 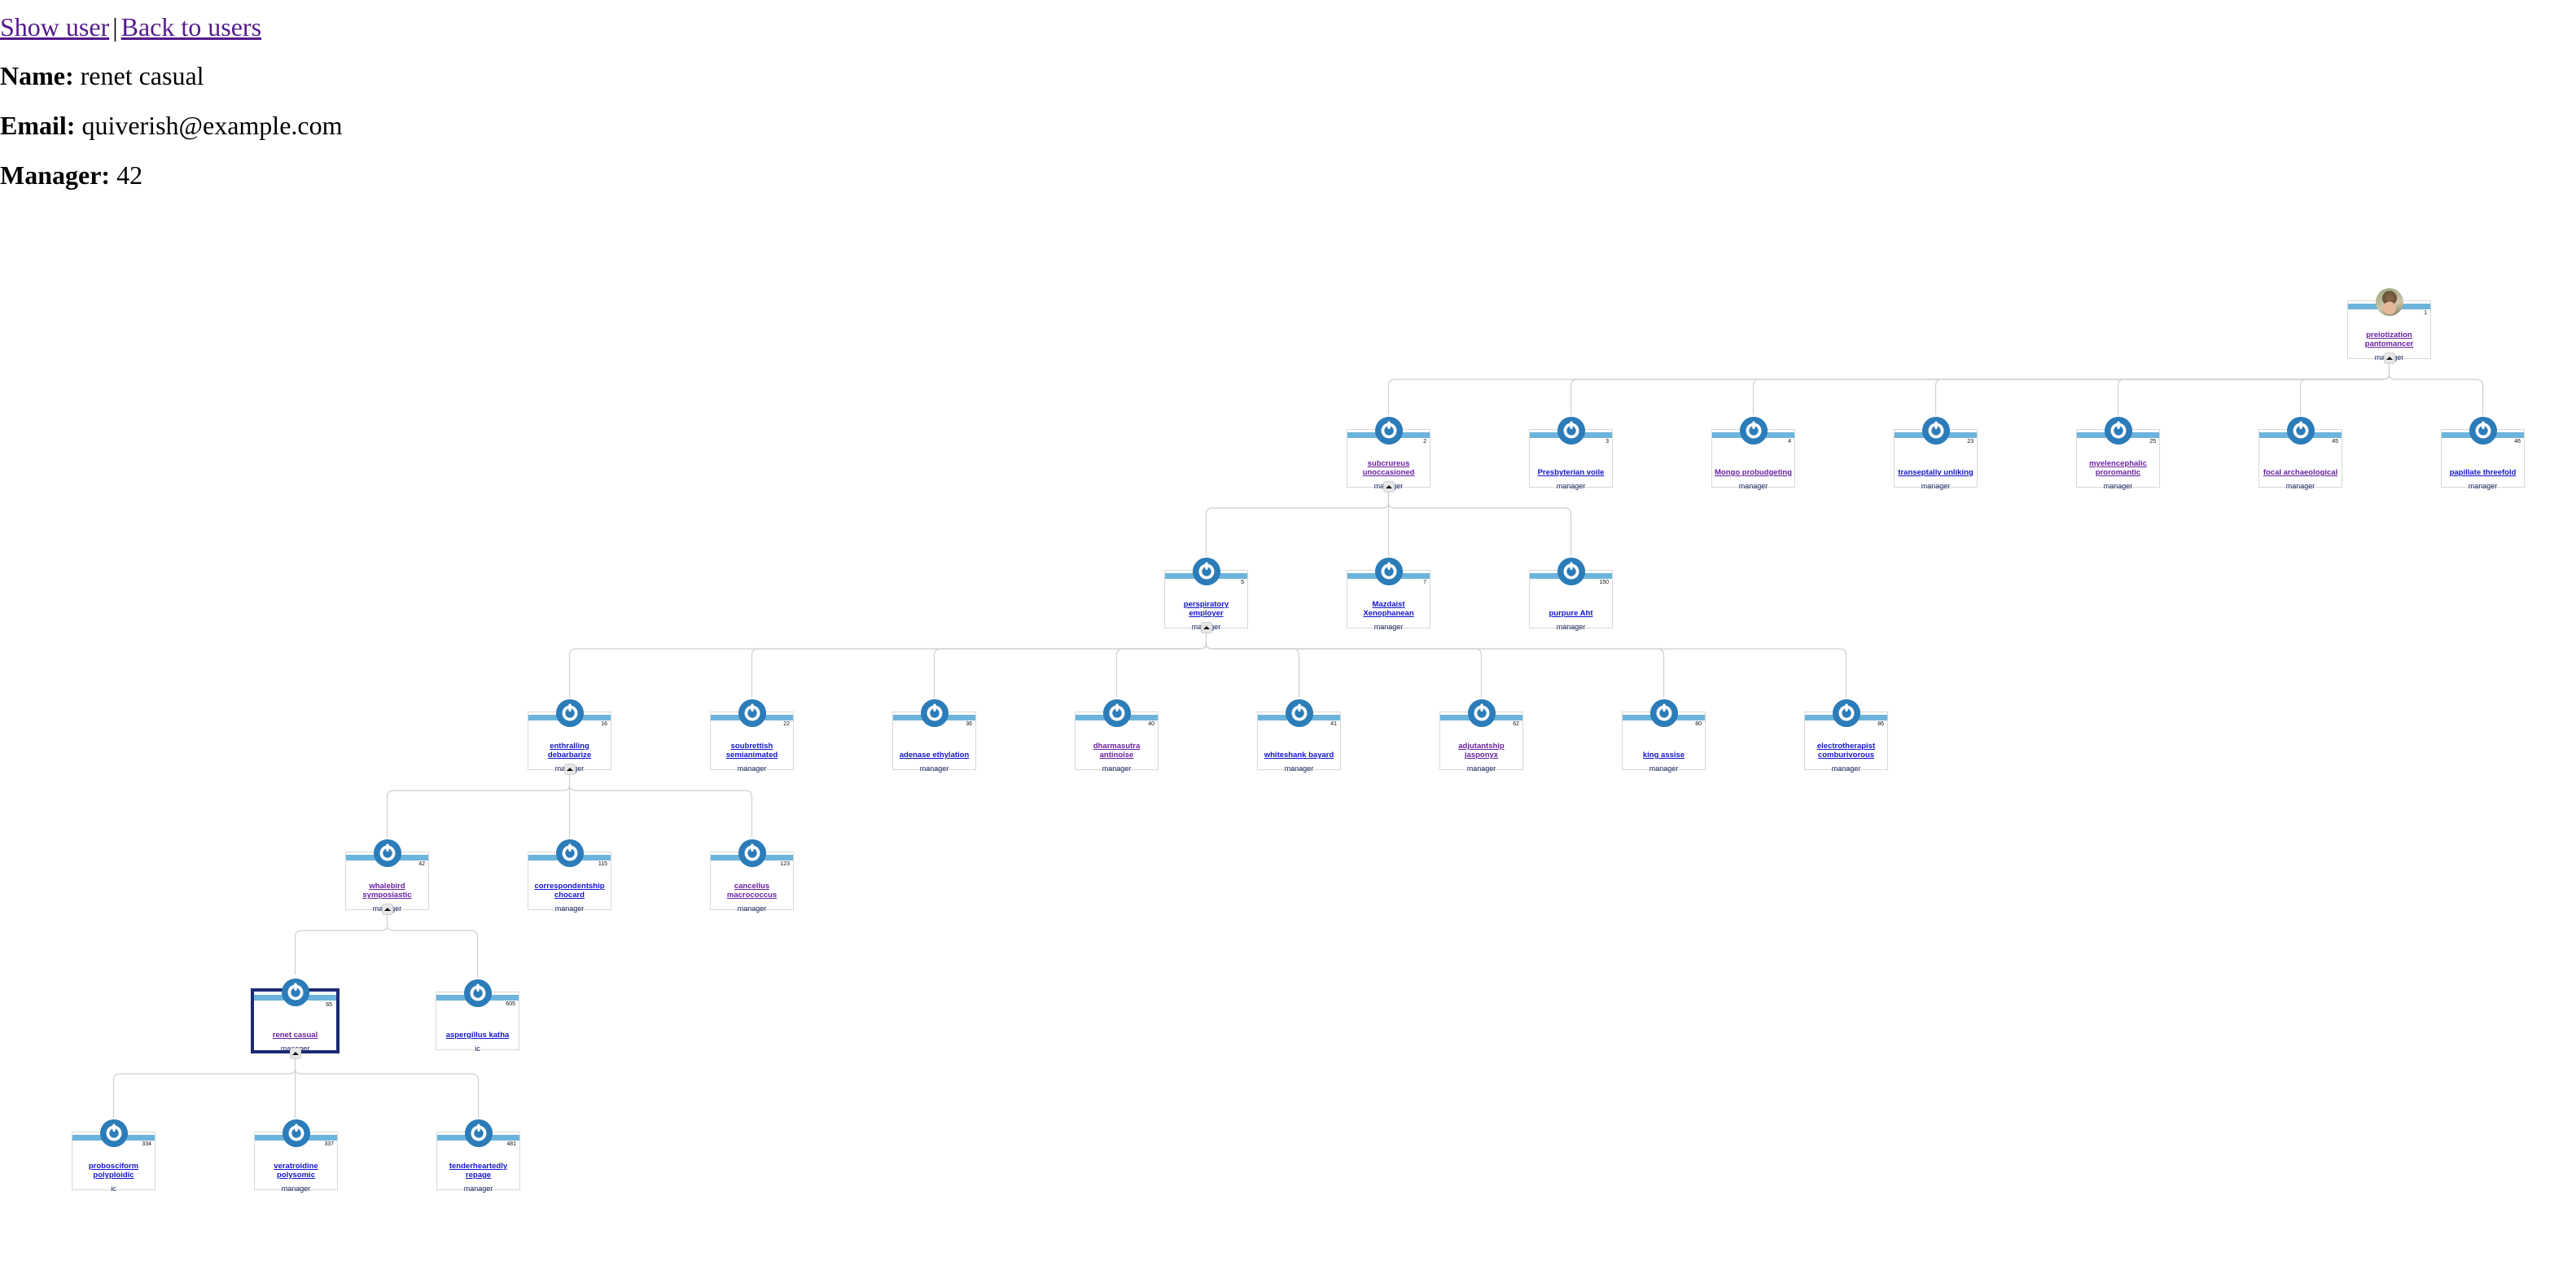 I want to click on node-id: 337, so click(x=329, y=1144).